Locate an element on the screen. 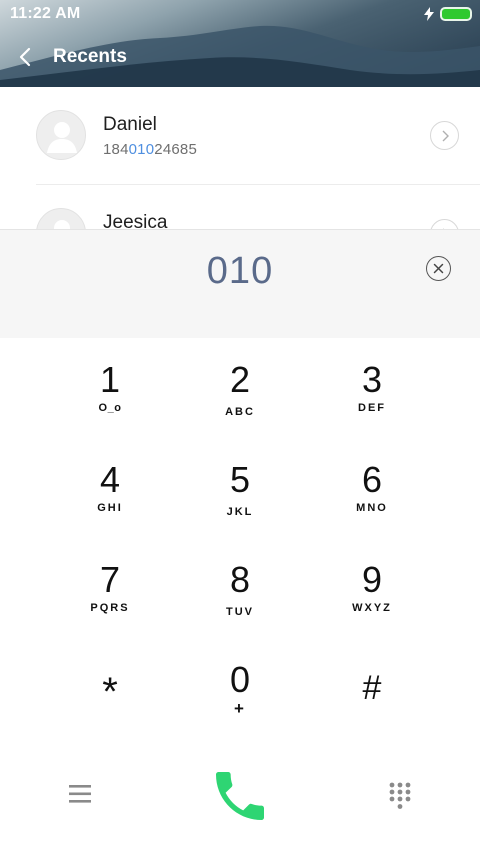  dialpad-button is located at coordinates (400, 796).